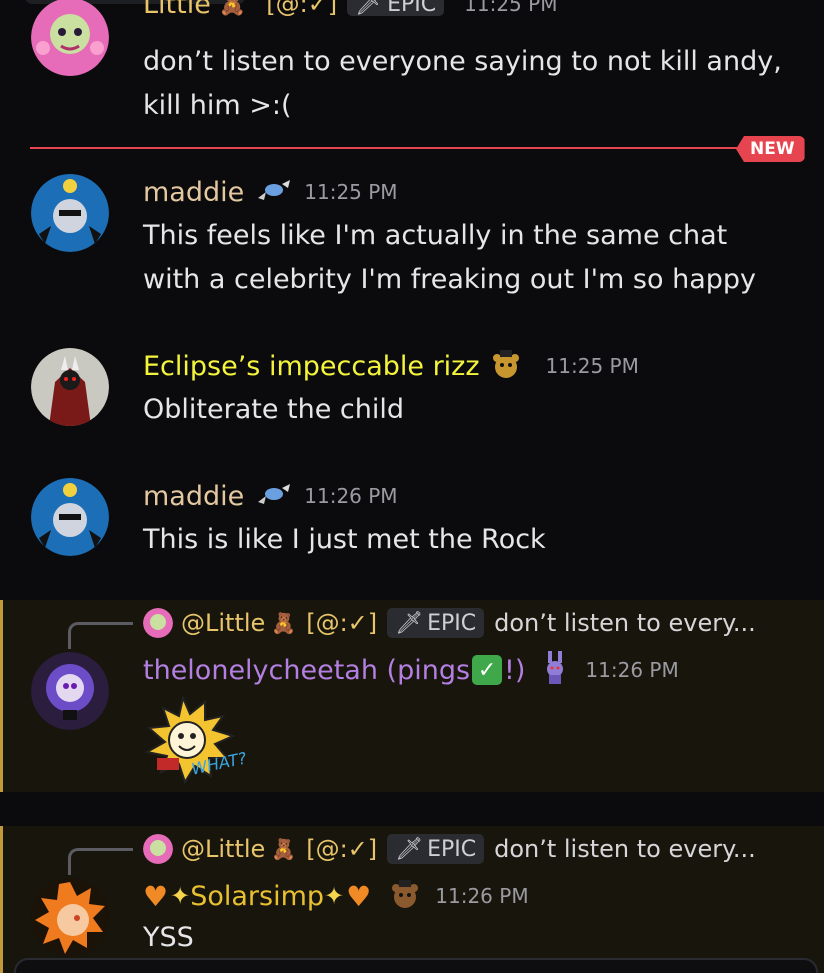 This screenshot has height=973, width=824. What do you see at coordinates (487, 670) in the screenshot?
I see `check-mark-icon: ✓` at bounding box center [487, 670].